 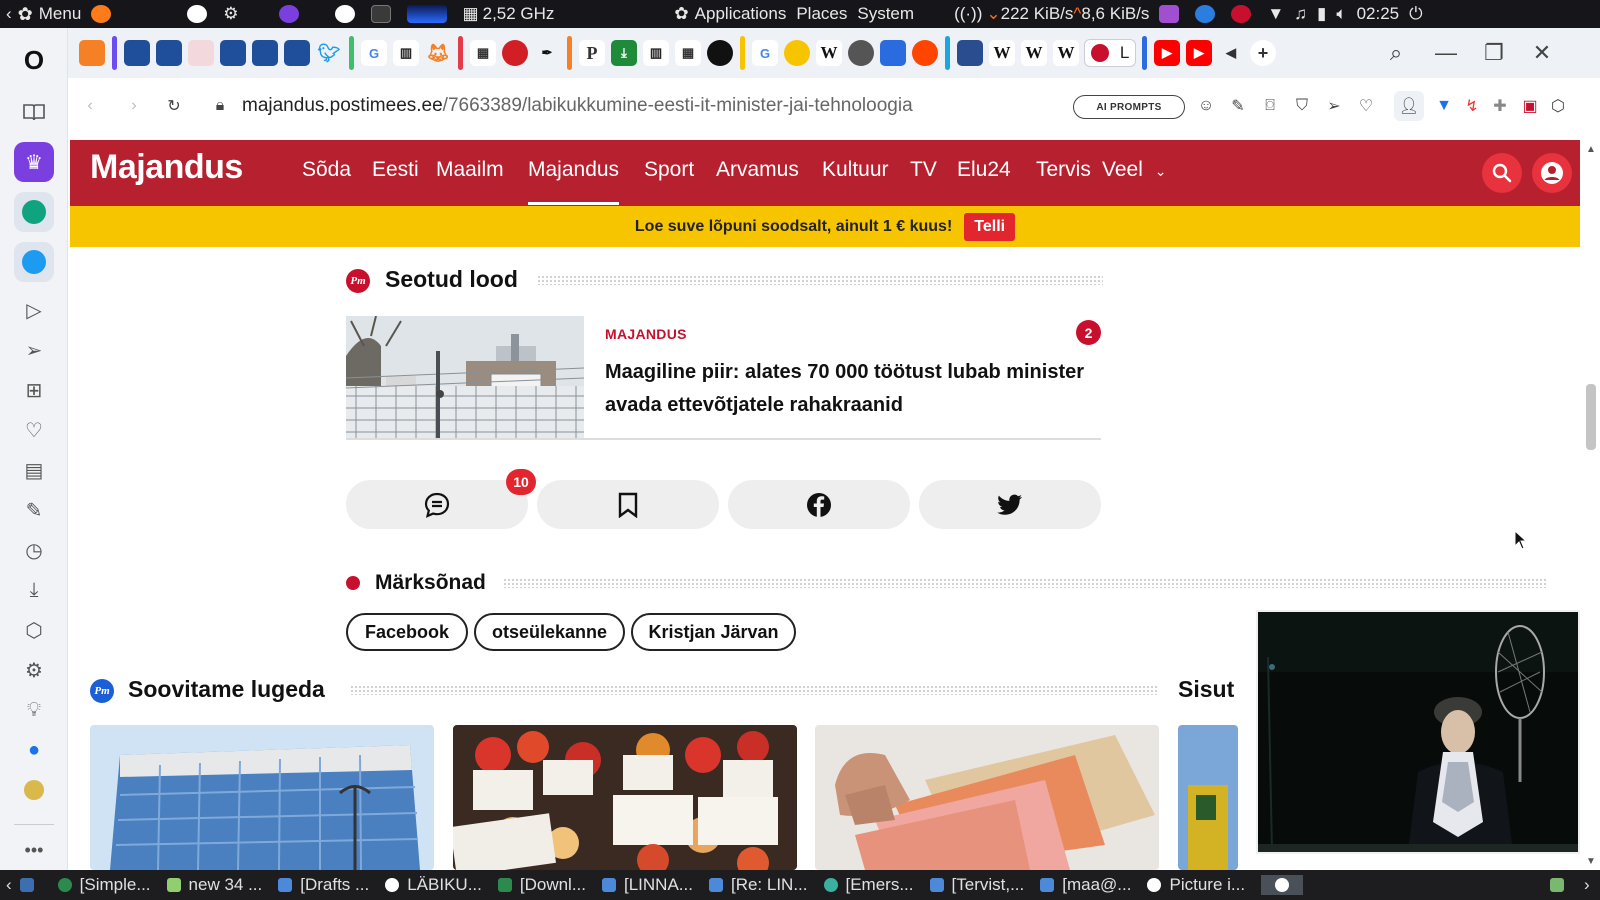 What do you see at coordinates (34, 470) in the screenshot?
I see `tabs-icon: ▤` at bounding box center [34, 470].